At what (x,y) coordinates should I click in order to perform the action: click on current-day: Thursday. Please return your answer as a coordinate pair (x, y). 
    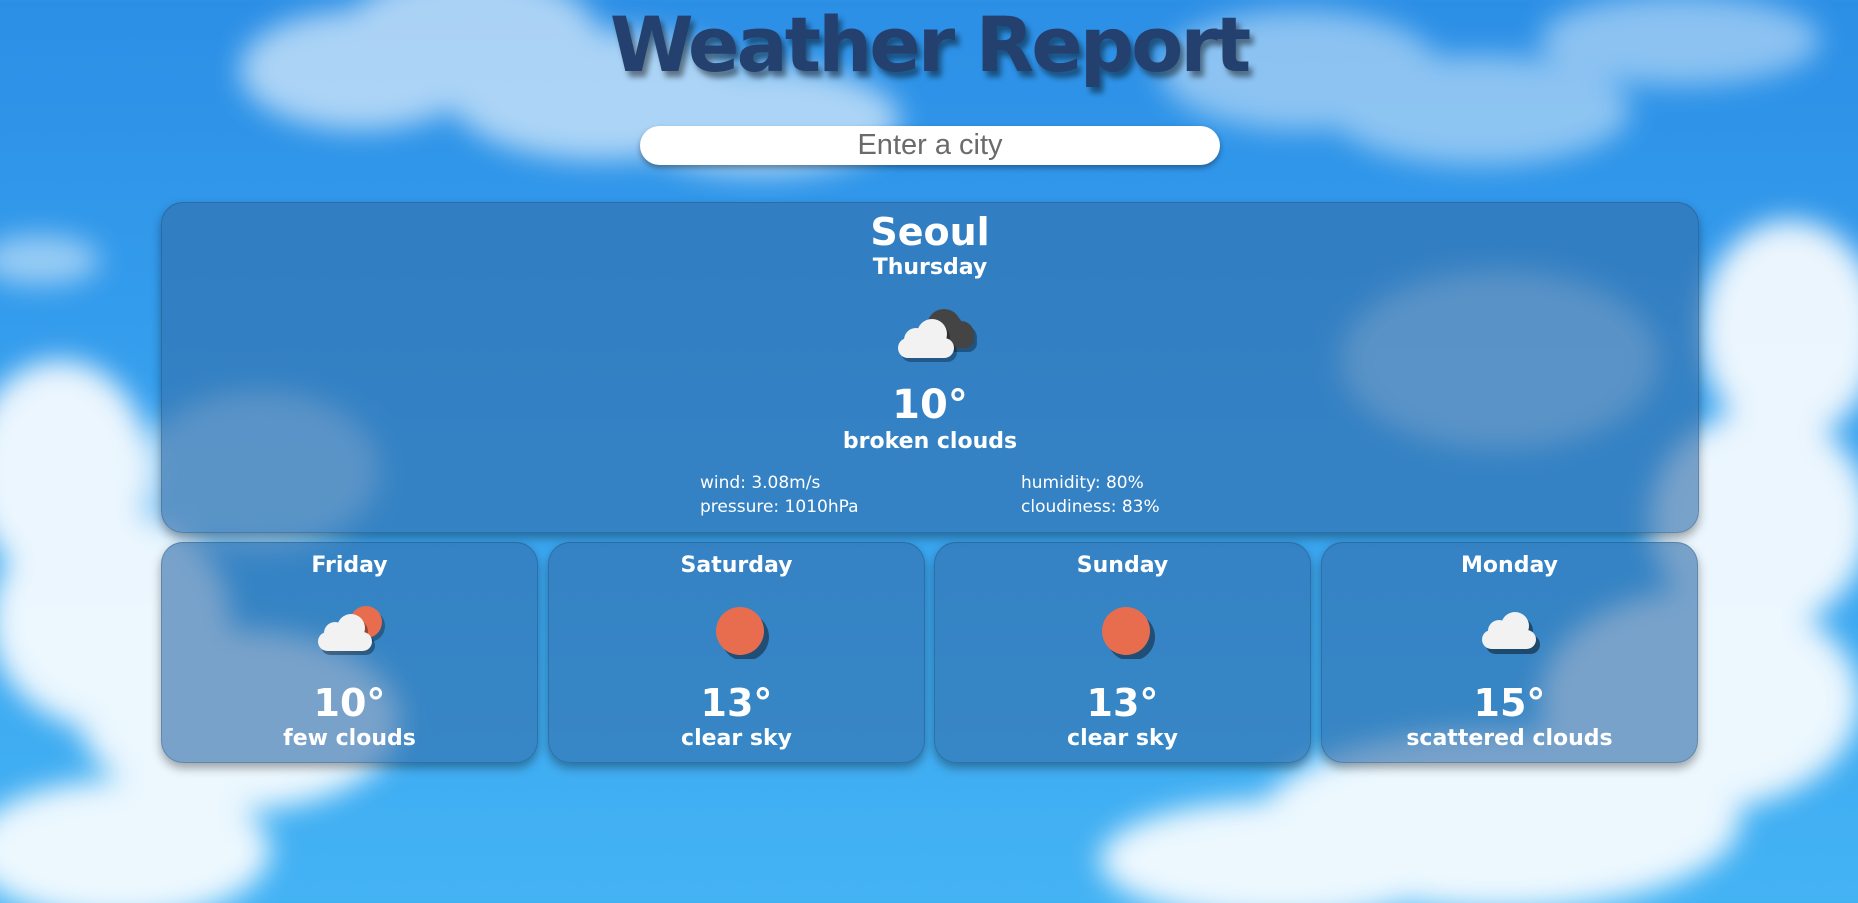
    Looking at the image, I should click on (930, 267).